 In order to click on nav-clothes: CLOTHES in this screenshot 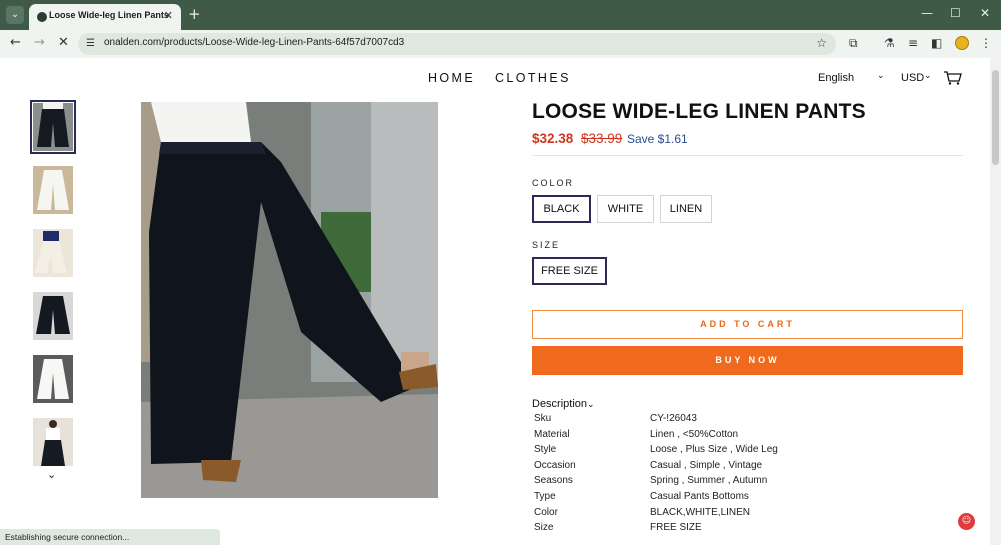, I will do `click(533, 78)`.